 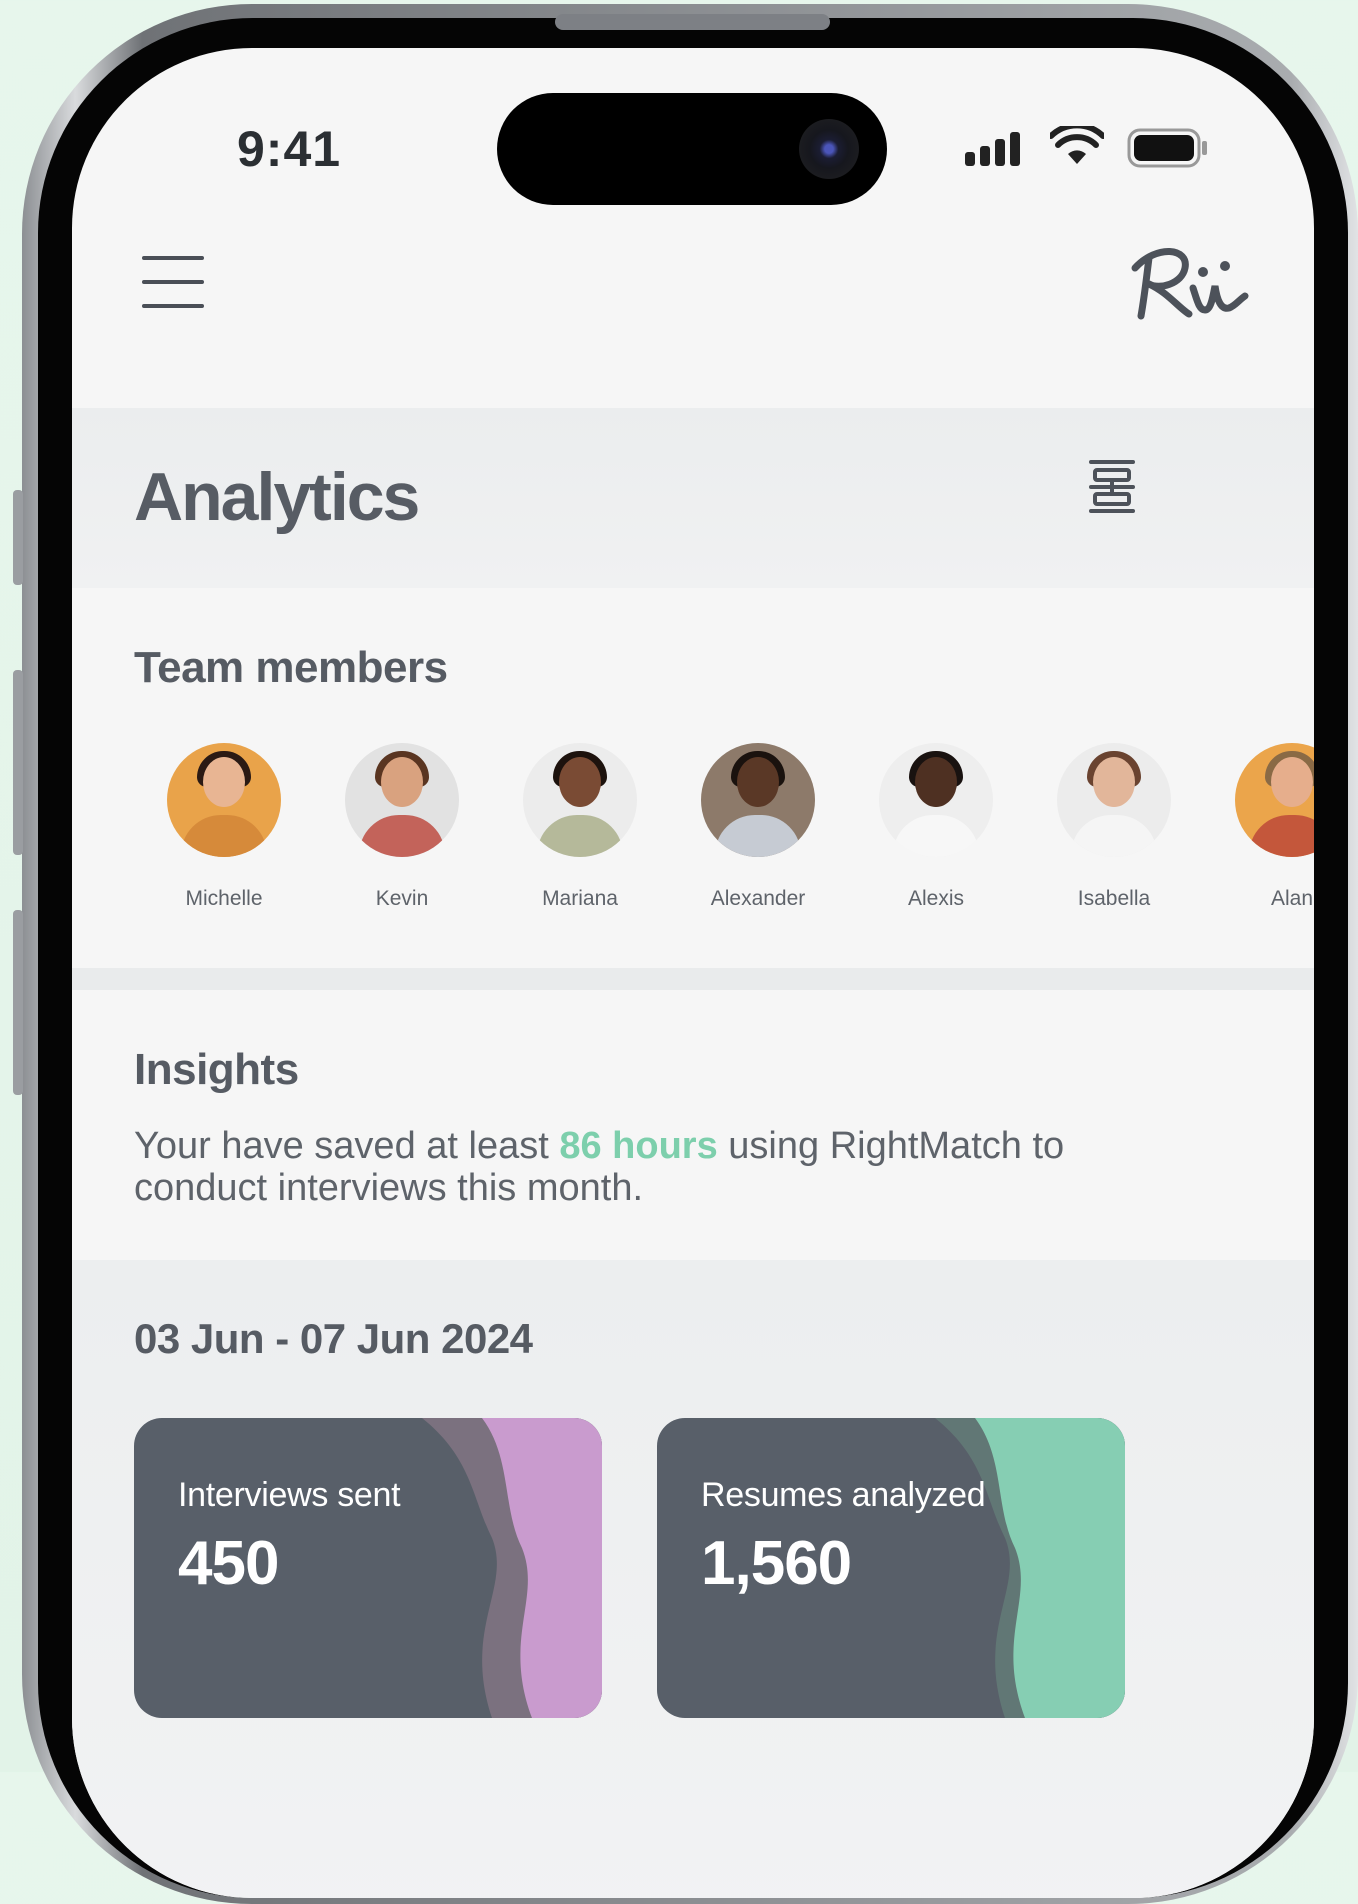 I want to click on analytics-header: Analytics, so click(x=693, y=498).